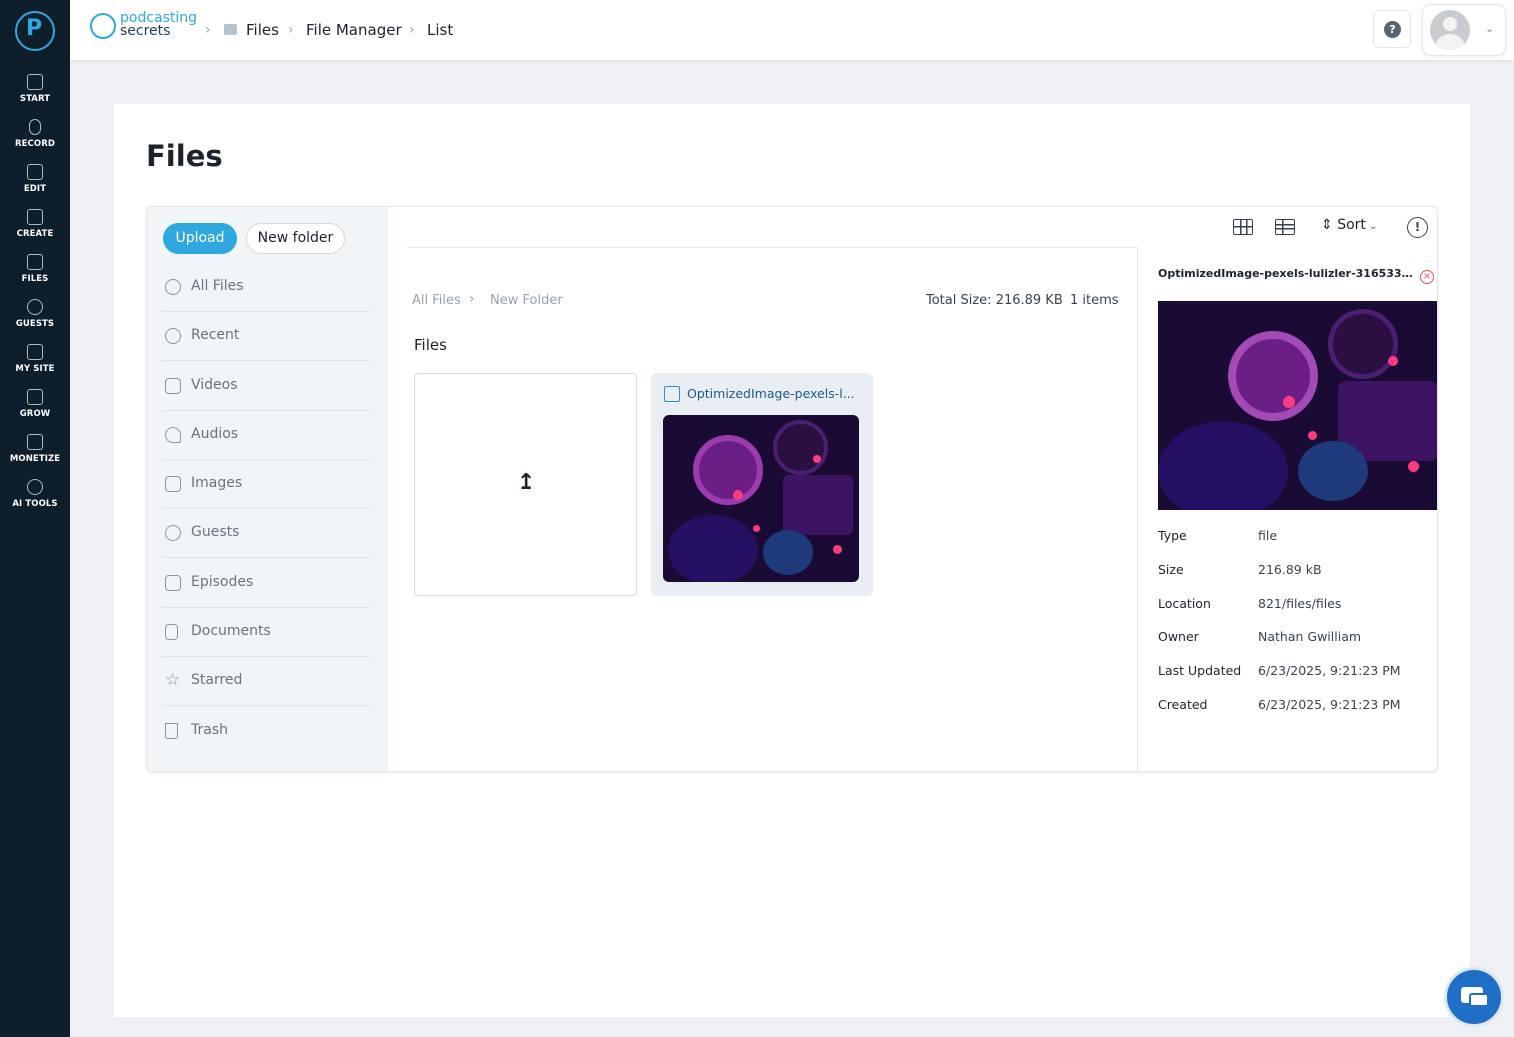  What do you see at coordinates (35, 411) in the screenshot?
I see `rail-item-grow: GROW` at bounding box center [35, 411].